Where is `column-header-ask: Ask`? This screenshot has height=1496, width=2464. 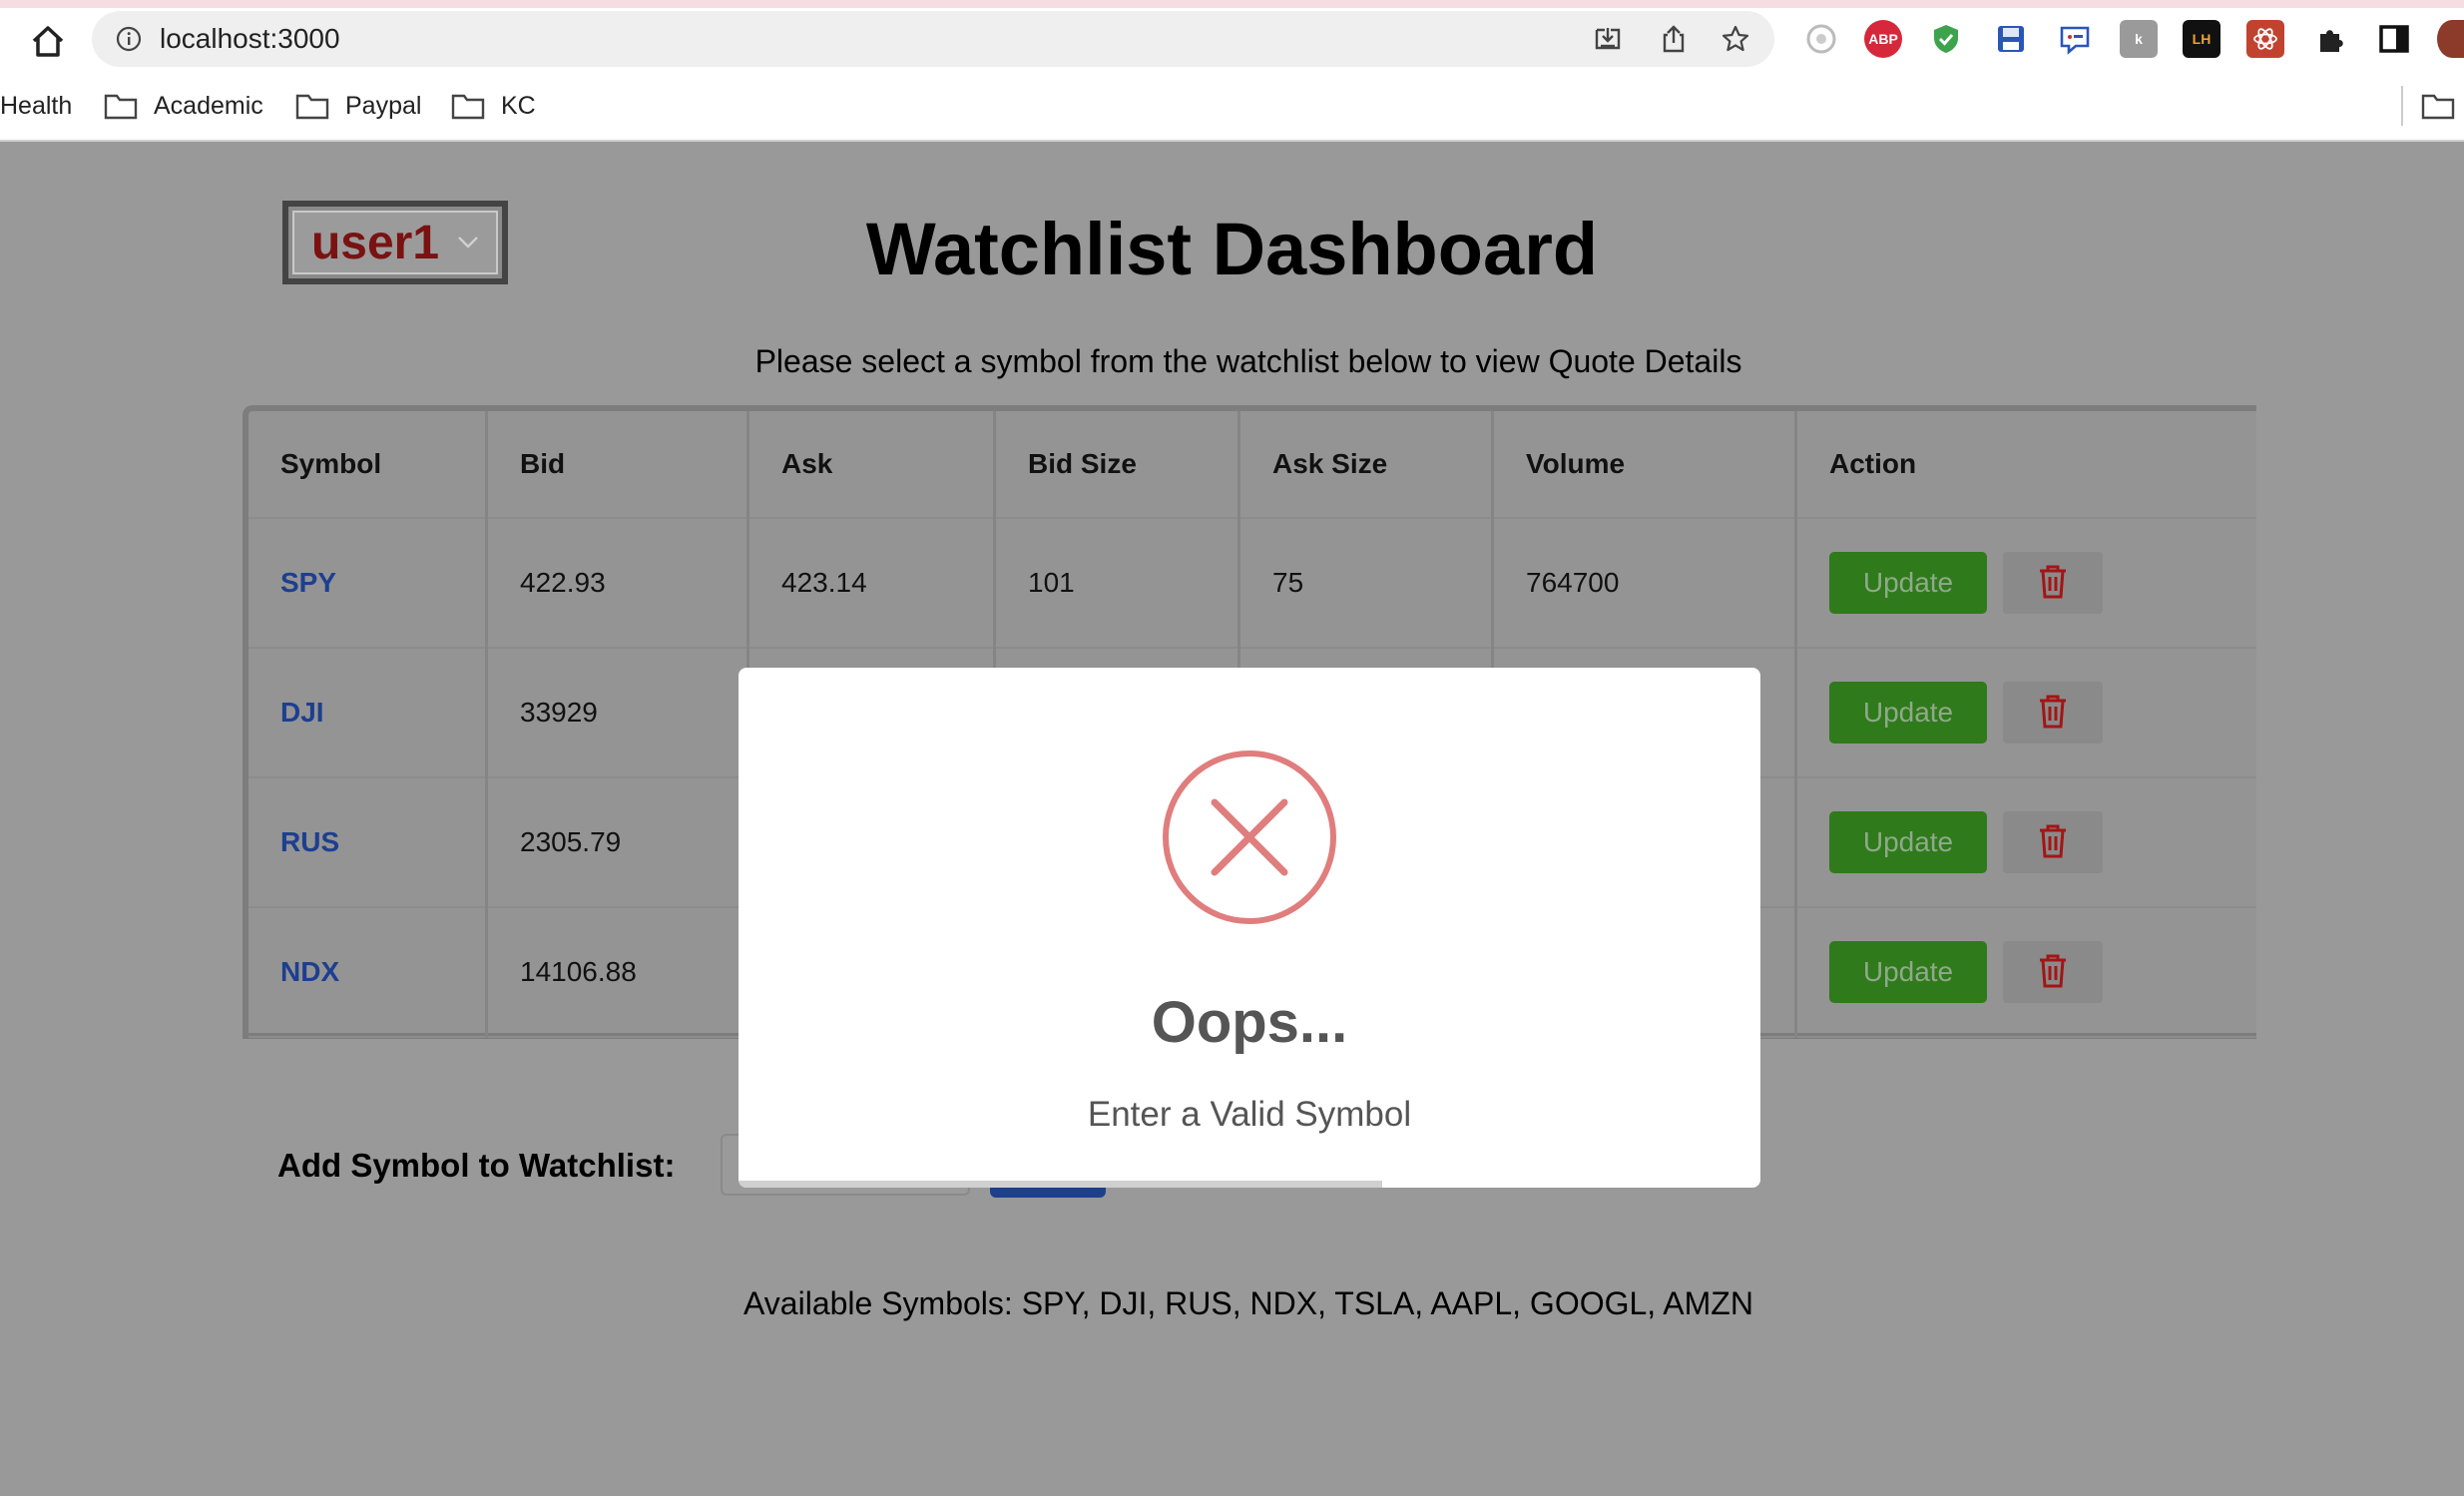
column-header-ask: Ask is located at coordinates (871, 465).